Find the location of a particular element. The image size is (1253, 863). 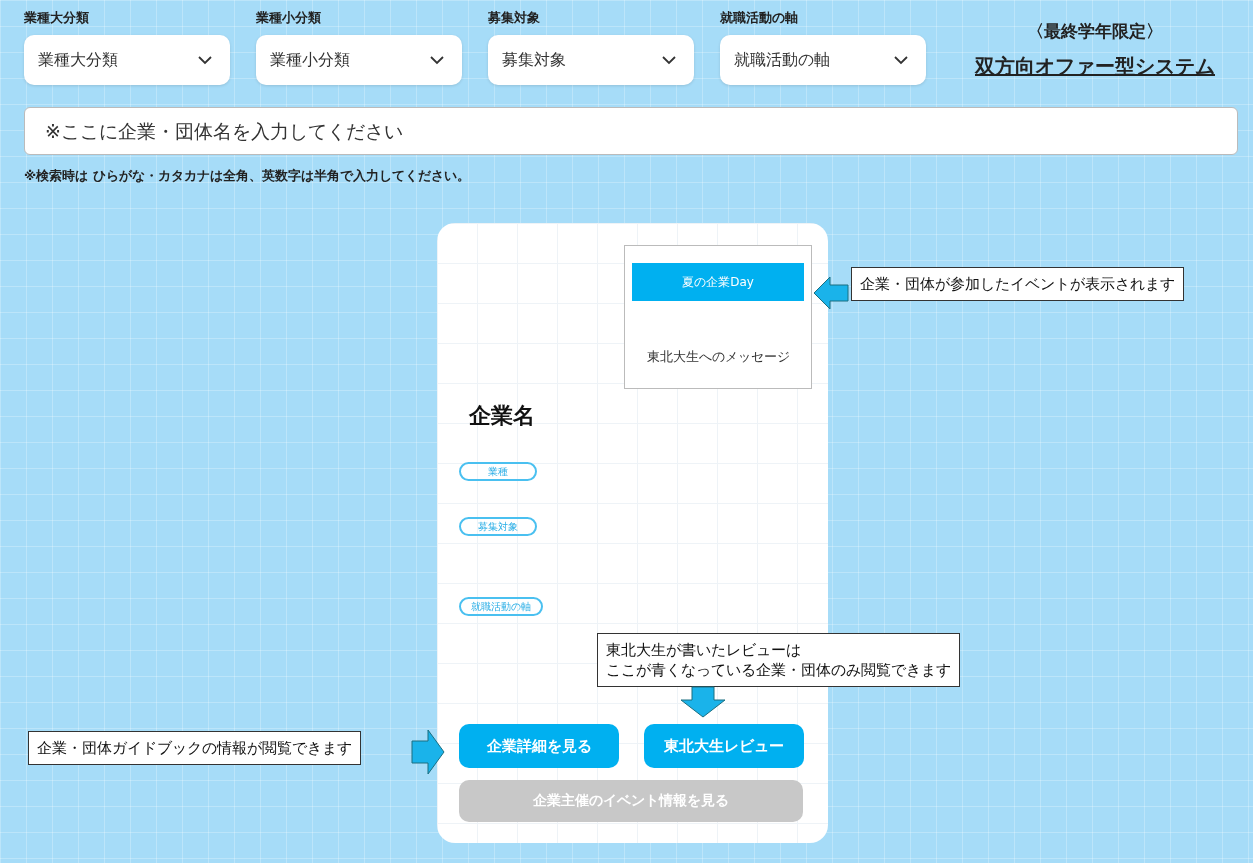

callout-note: 企業・団体が参加したイベントが表示されます is located at coordinates (1017, 284).